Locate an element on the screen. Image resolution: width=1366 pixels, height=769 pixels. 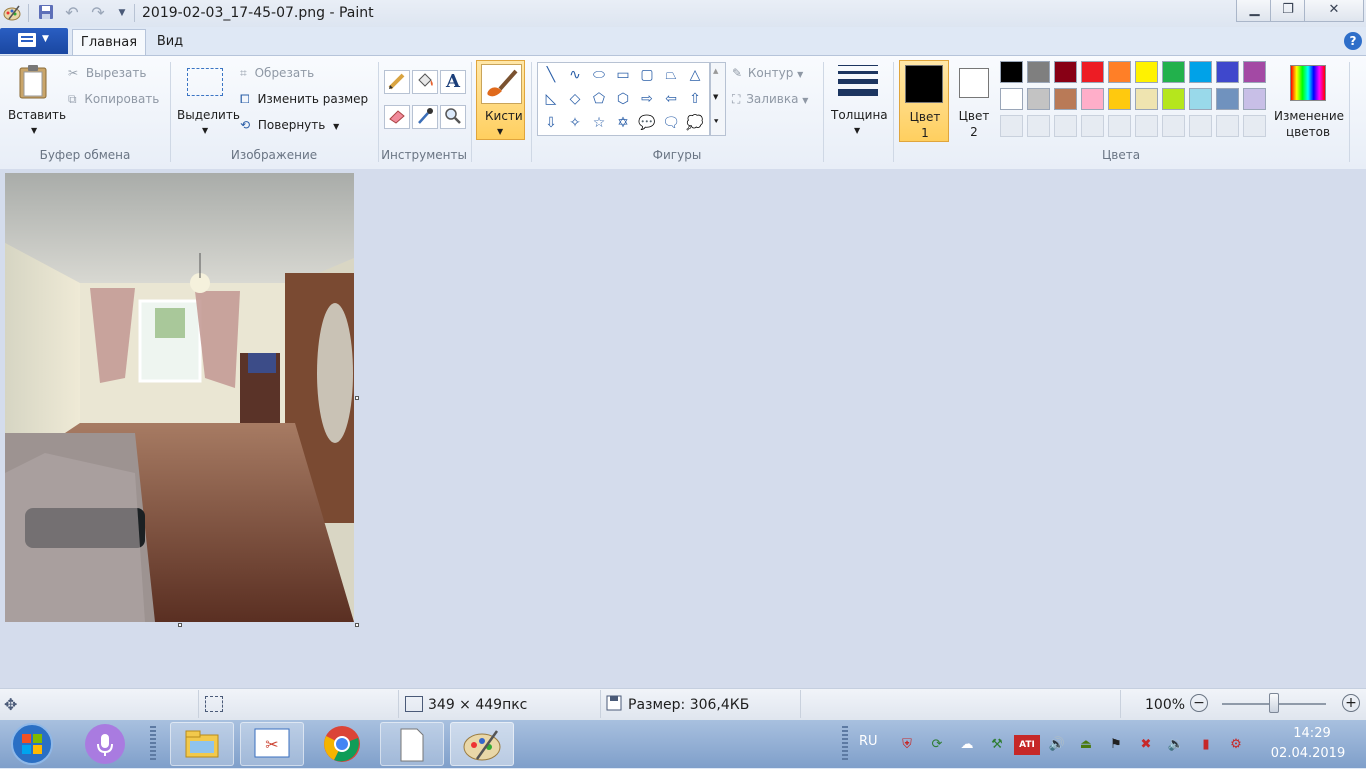
zoom-out-button: − is located at coordinates (1199, 703).